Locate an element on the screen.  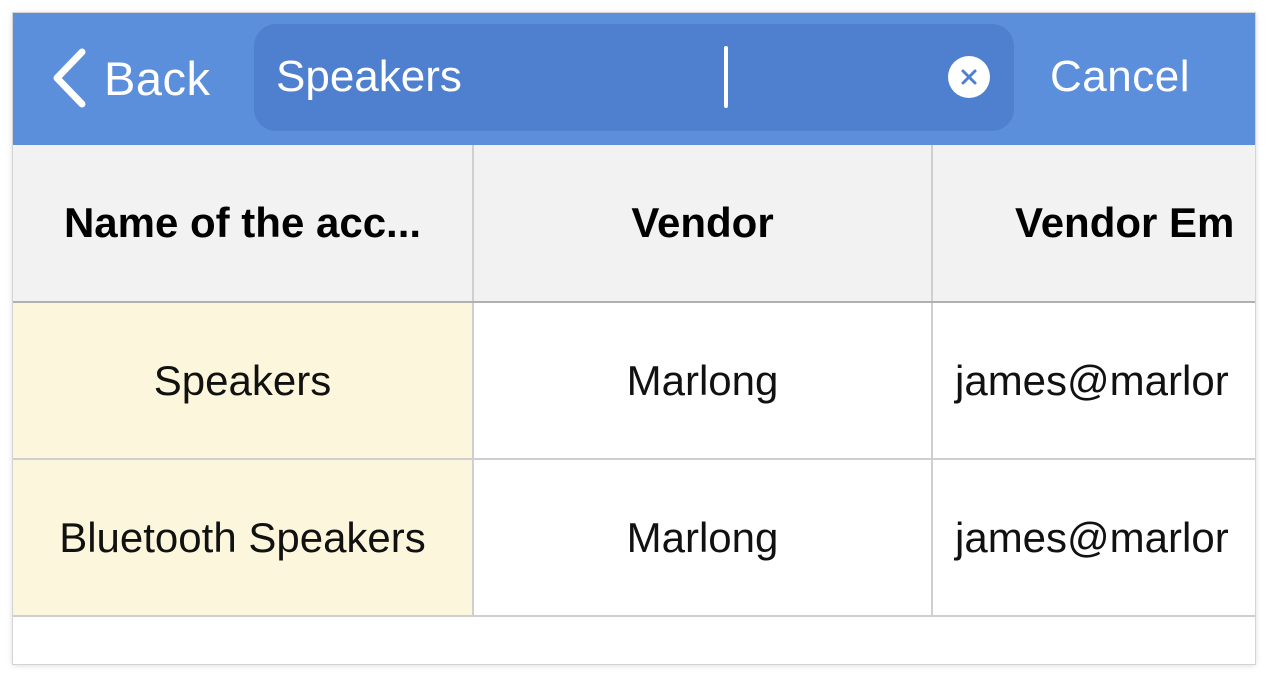
text-cursor is located at coordinates (726, 77).